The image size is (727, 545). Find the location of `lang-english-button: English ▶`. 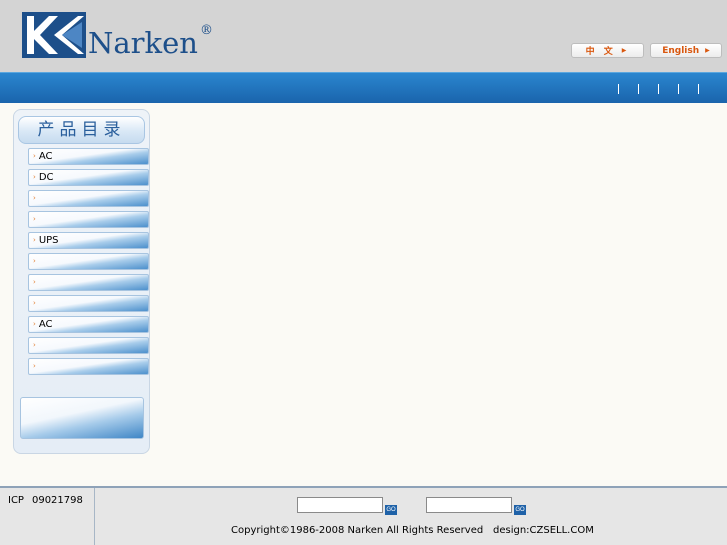

lang-english-button: English ▶ is located at coordinates (686, 50).